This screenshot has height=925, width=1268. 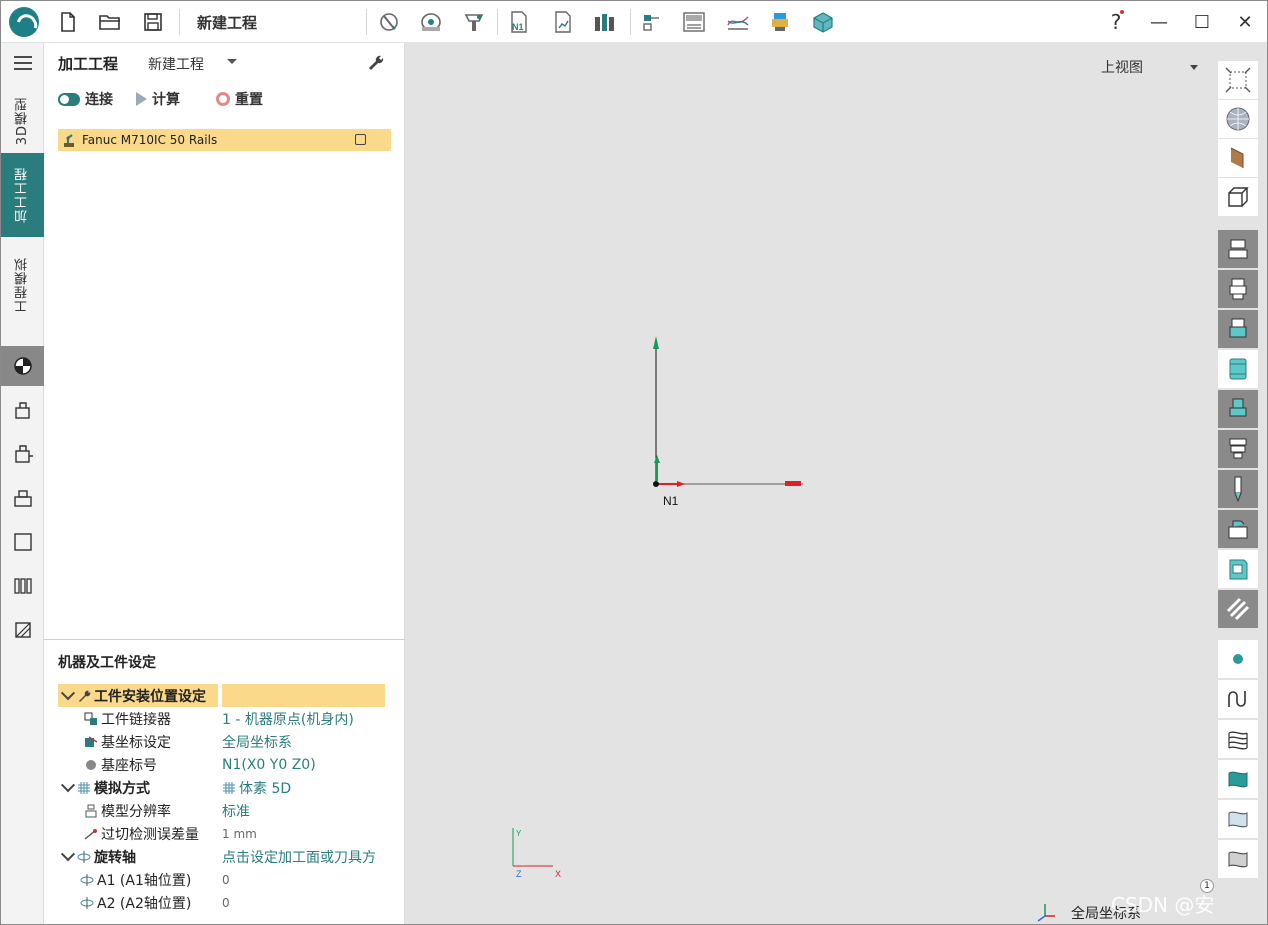 What do you see at coordinates (360, 139) in the screenshot?
I see `visibility-box-icon` at bounding box center [360, 139].